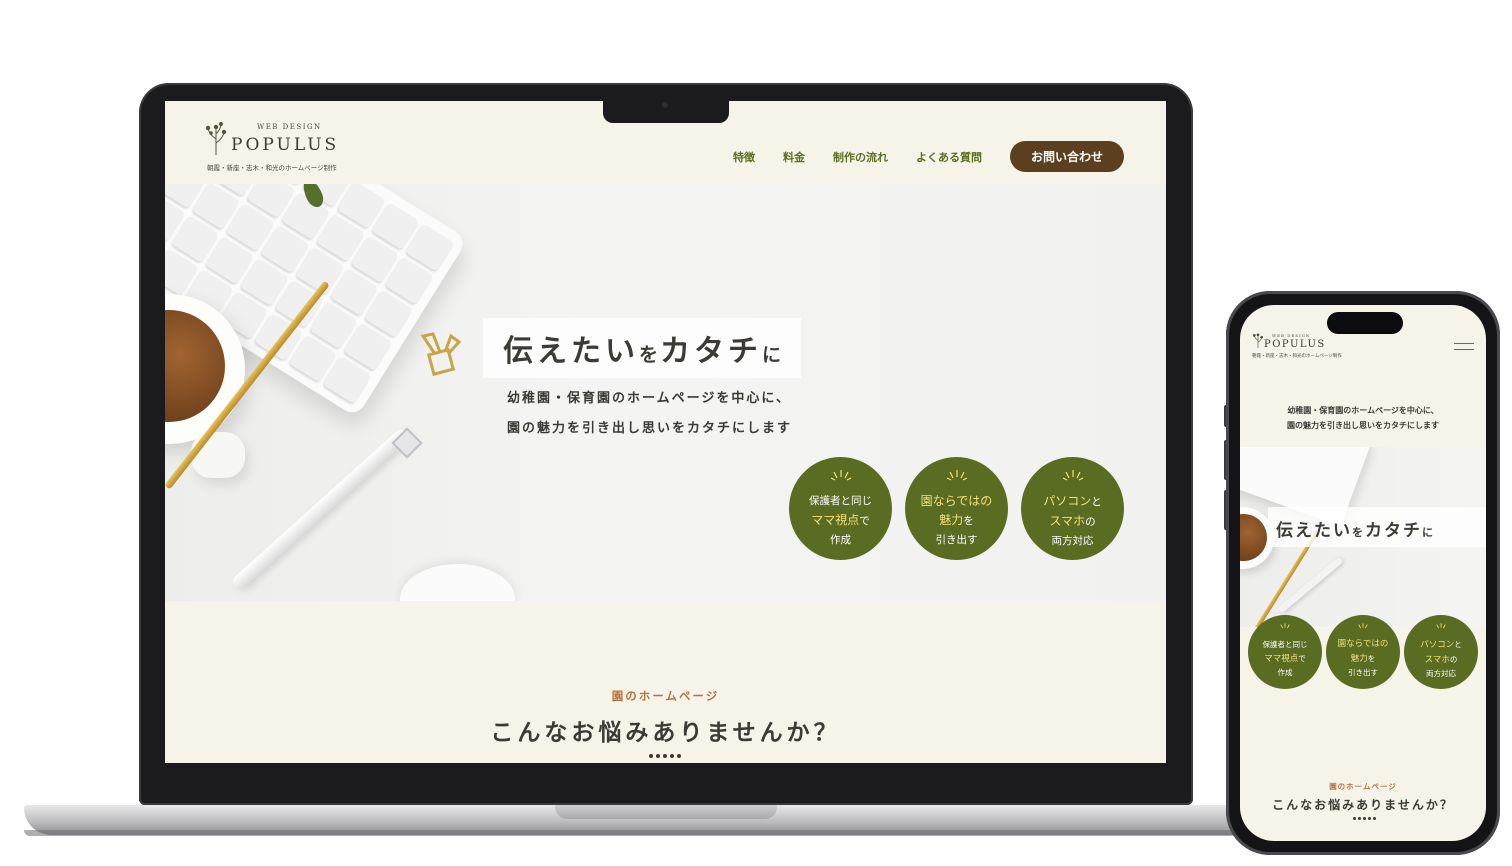  I want to click on mouse-image, so click(457, 582).